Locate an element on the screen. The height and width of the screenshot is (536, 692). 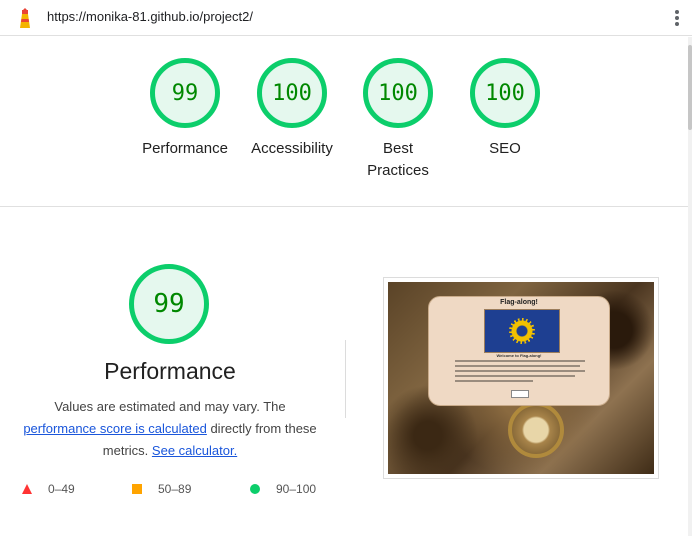
legend-range: 90–100 is located at coordinates (296, 489).